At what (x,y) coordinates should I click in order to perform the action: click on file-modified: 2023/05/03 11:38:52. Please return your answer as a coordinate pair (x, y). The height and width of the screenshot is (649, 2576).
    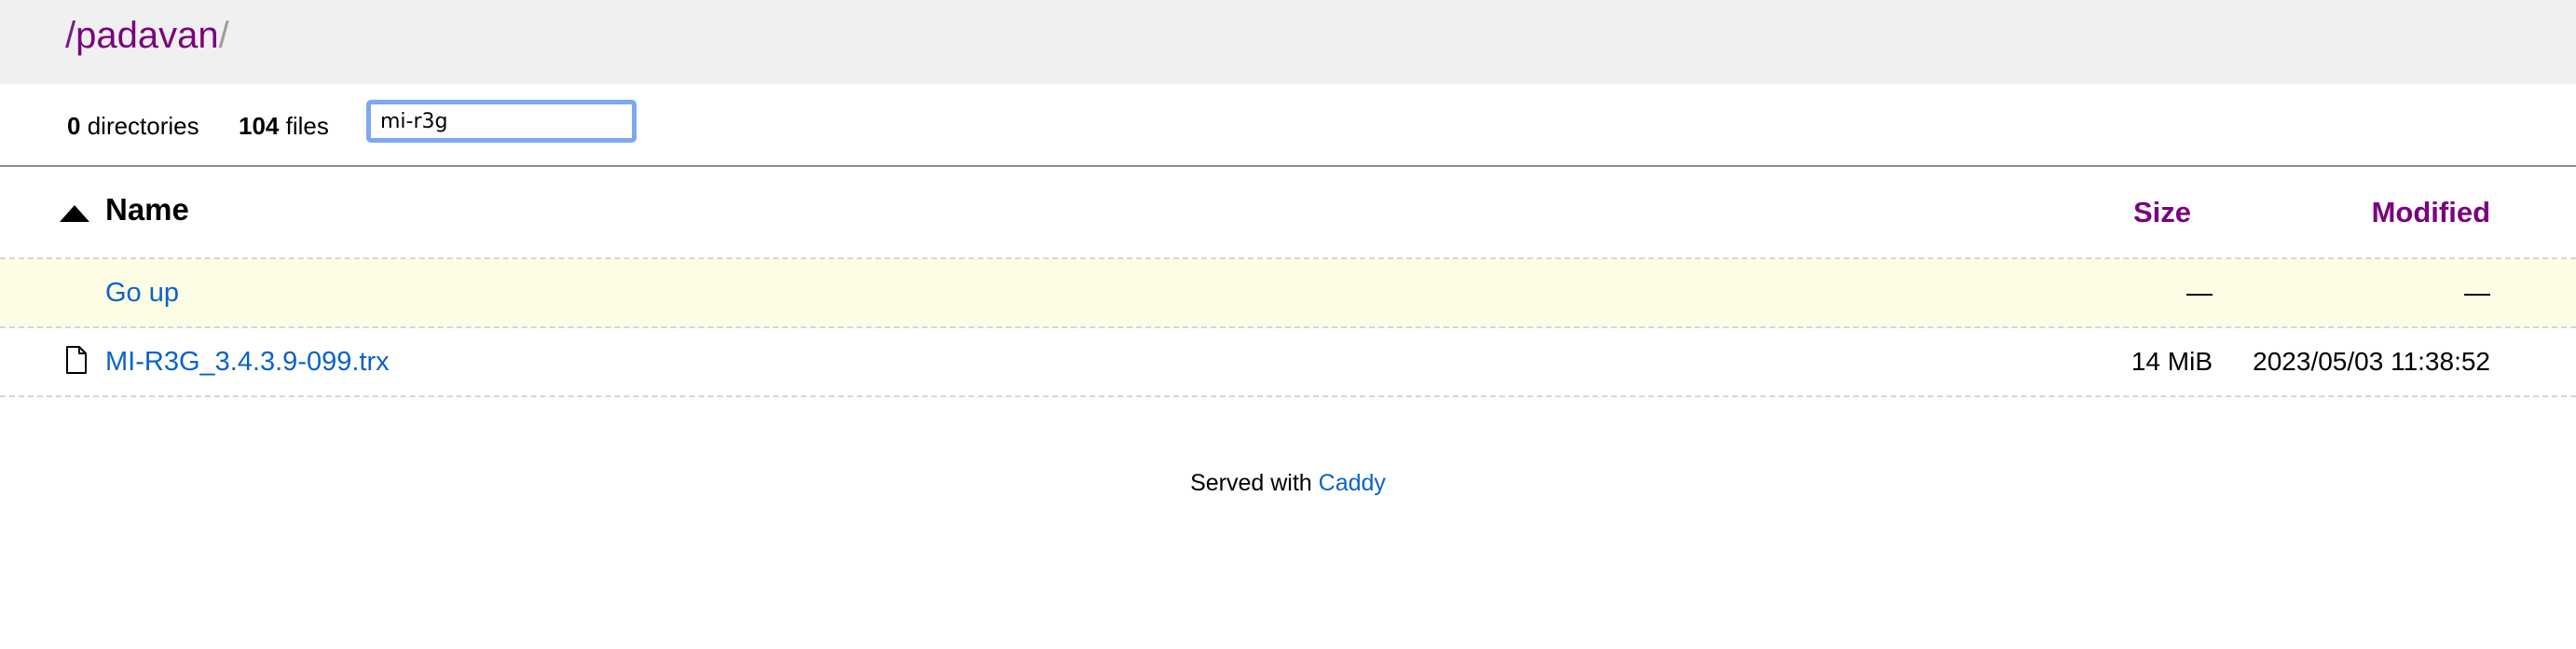
    Looking at the image, I should click on (2371, 361).